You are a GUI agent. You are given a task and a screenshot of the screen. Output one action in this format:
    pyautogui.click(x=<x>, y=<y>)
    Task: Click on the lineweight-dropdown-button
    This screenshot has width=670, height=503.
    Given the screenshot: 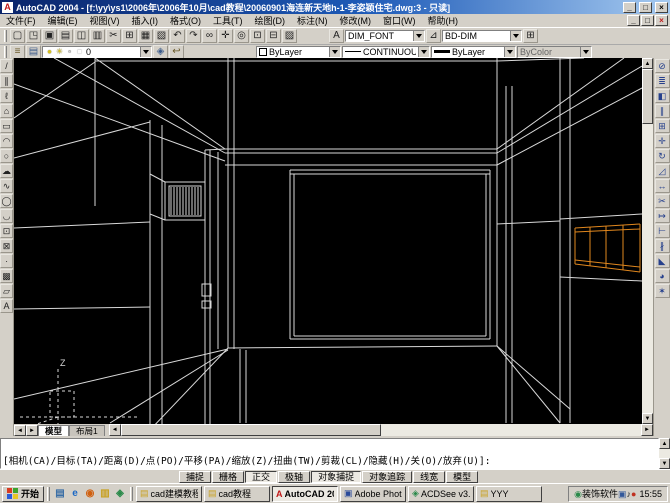 What is the action you would take?
    pyautogui.click(x=509, y=51)
    